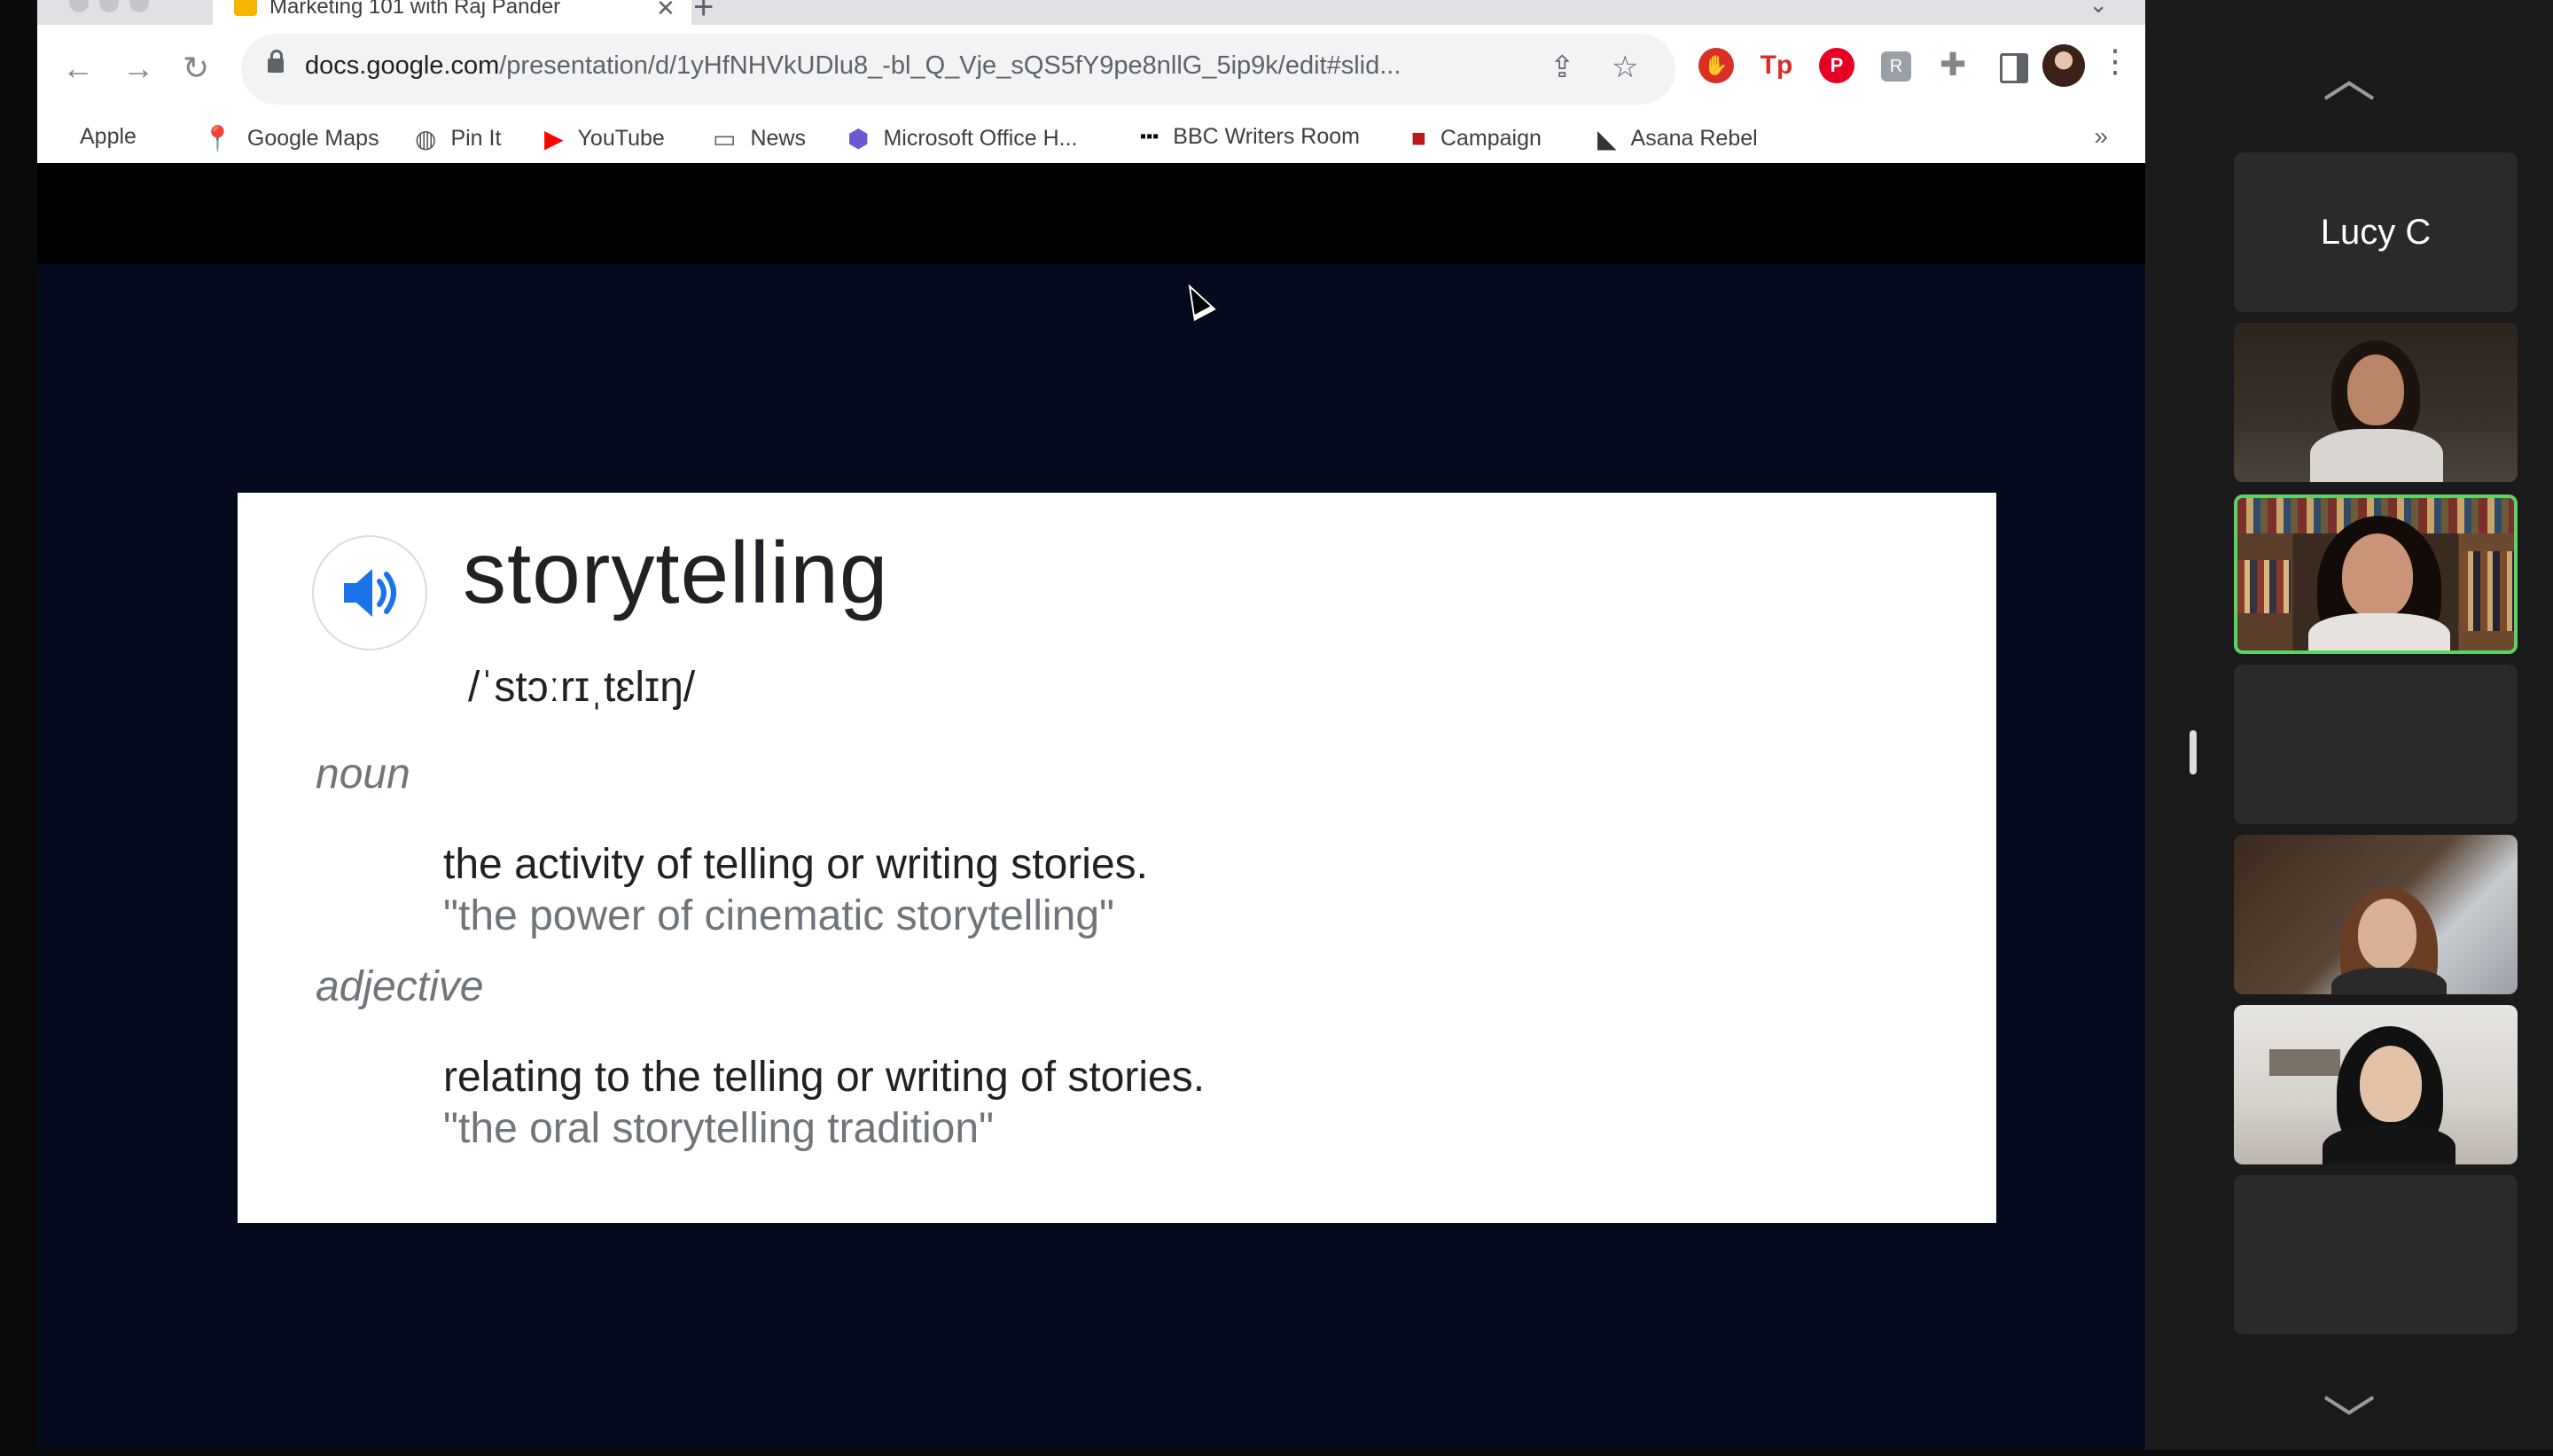 This screenshot has height=1456, width=2553. I want to click on mouse-cursor-icon, so click(1196, 299).